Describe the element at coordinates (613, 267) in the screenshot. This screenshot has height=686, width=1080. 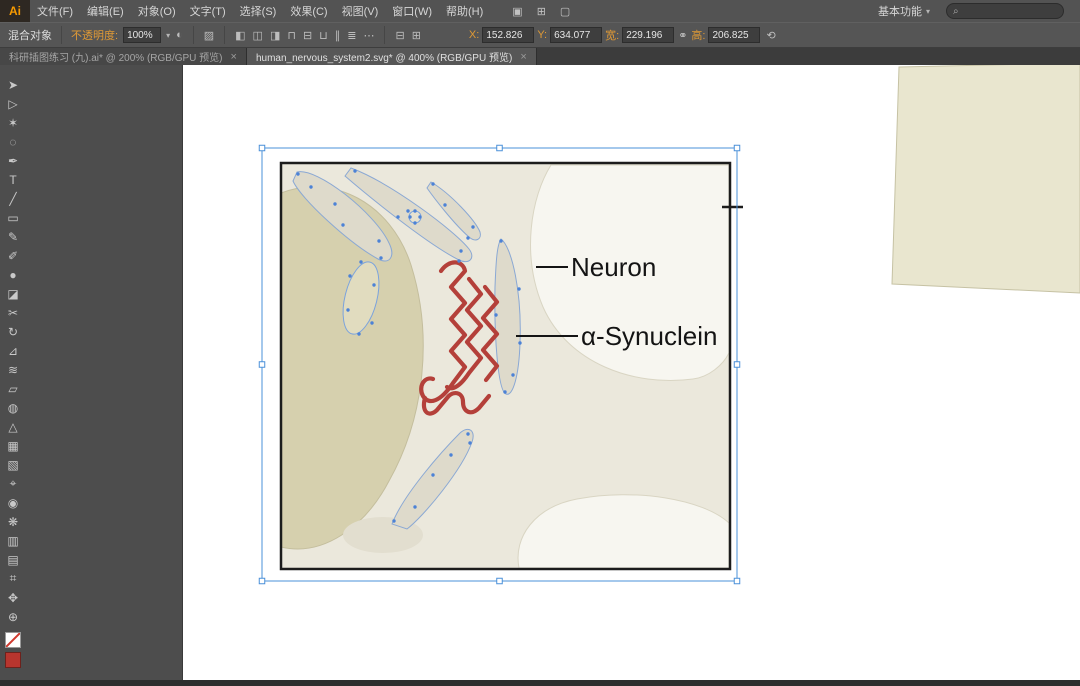
I see `neuron-label: Neuron` at that location.